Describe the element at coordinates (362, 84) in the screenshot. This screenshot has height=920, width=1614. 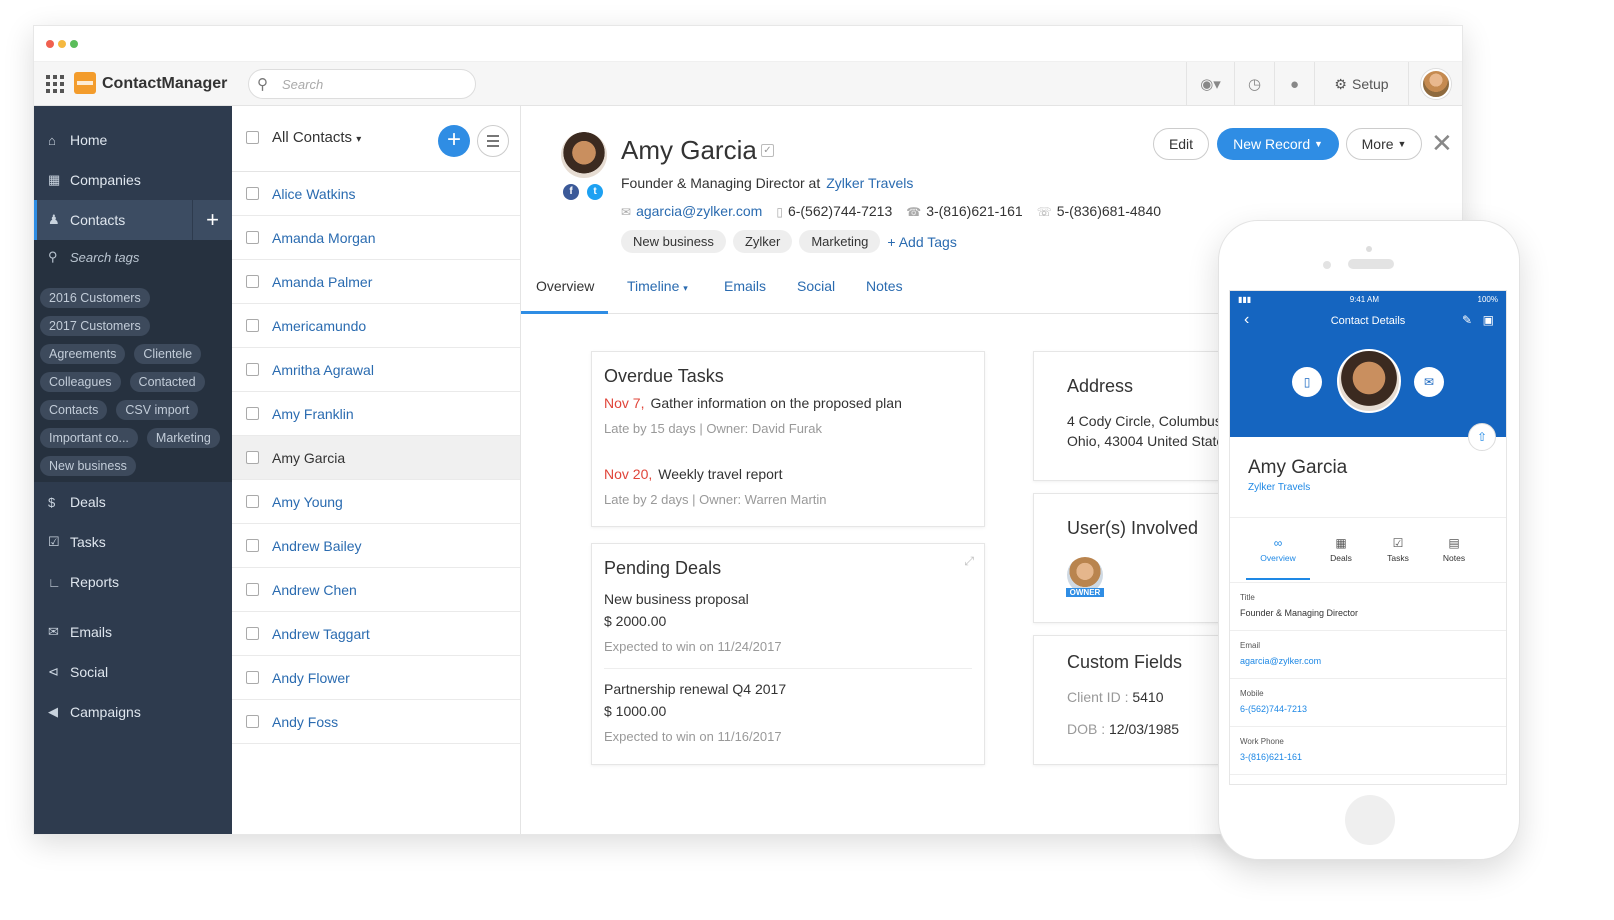
I see `search-input: ⚲ Search` at that location.